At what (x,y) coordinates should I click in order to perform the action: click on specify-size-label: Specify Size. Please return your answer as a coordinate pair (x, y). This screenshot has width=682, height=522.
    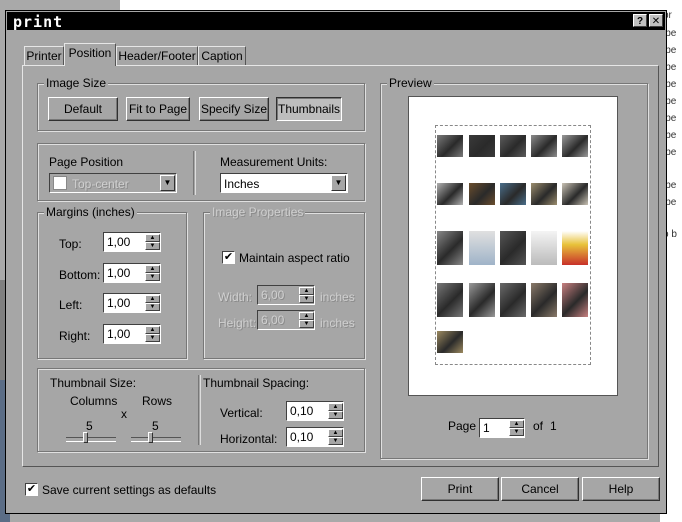
    Looking at the image, I should click on (234, 109).